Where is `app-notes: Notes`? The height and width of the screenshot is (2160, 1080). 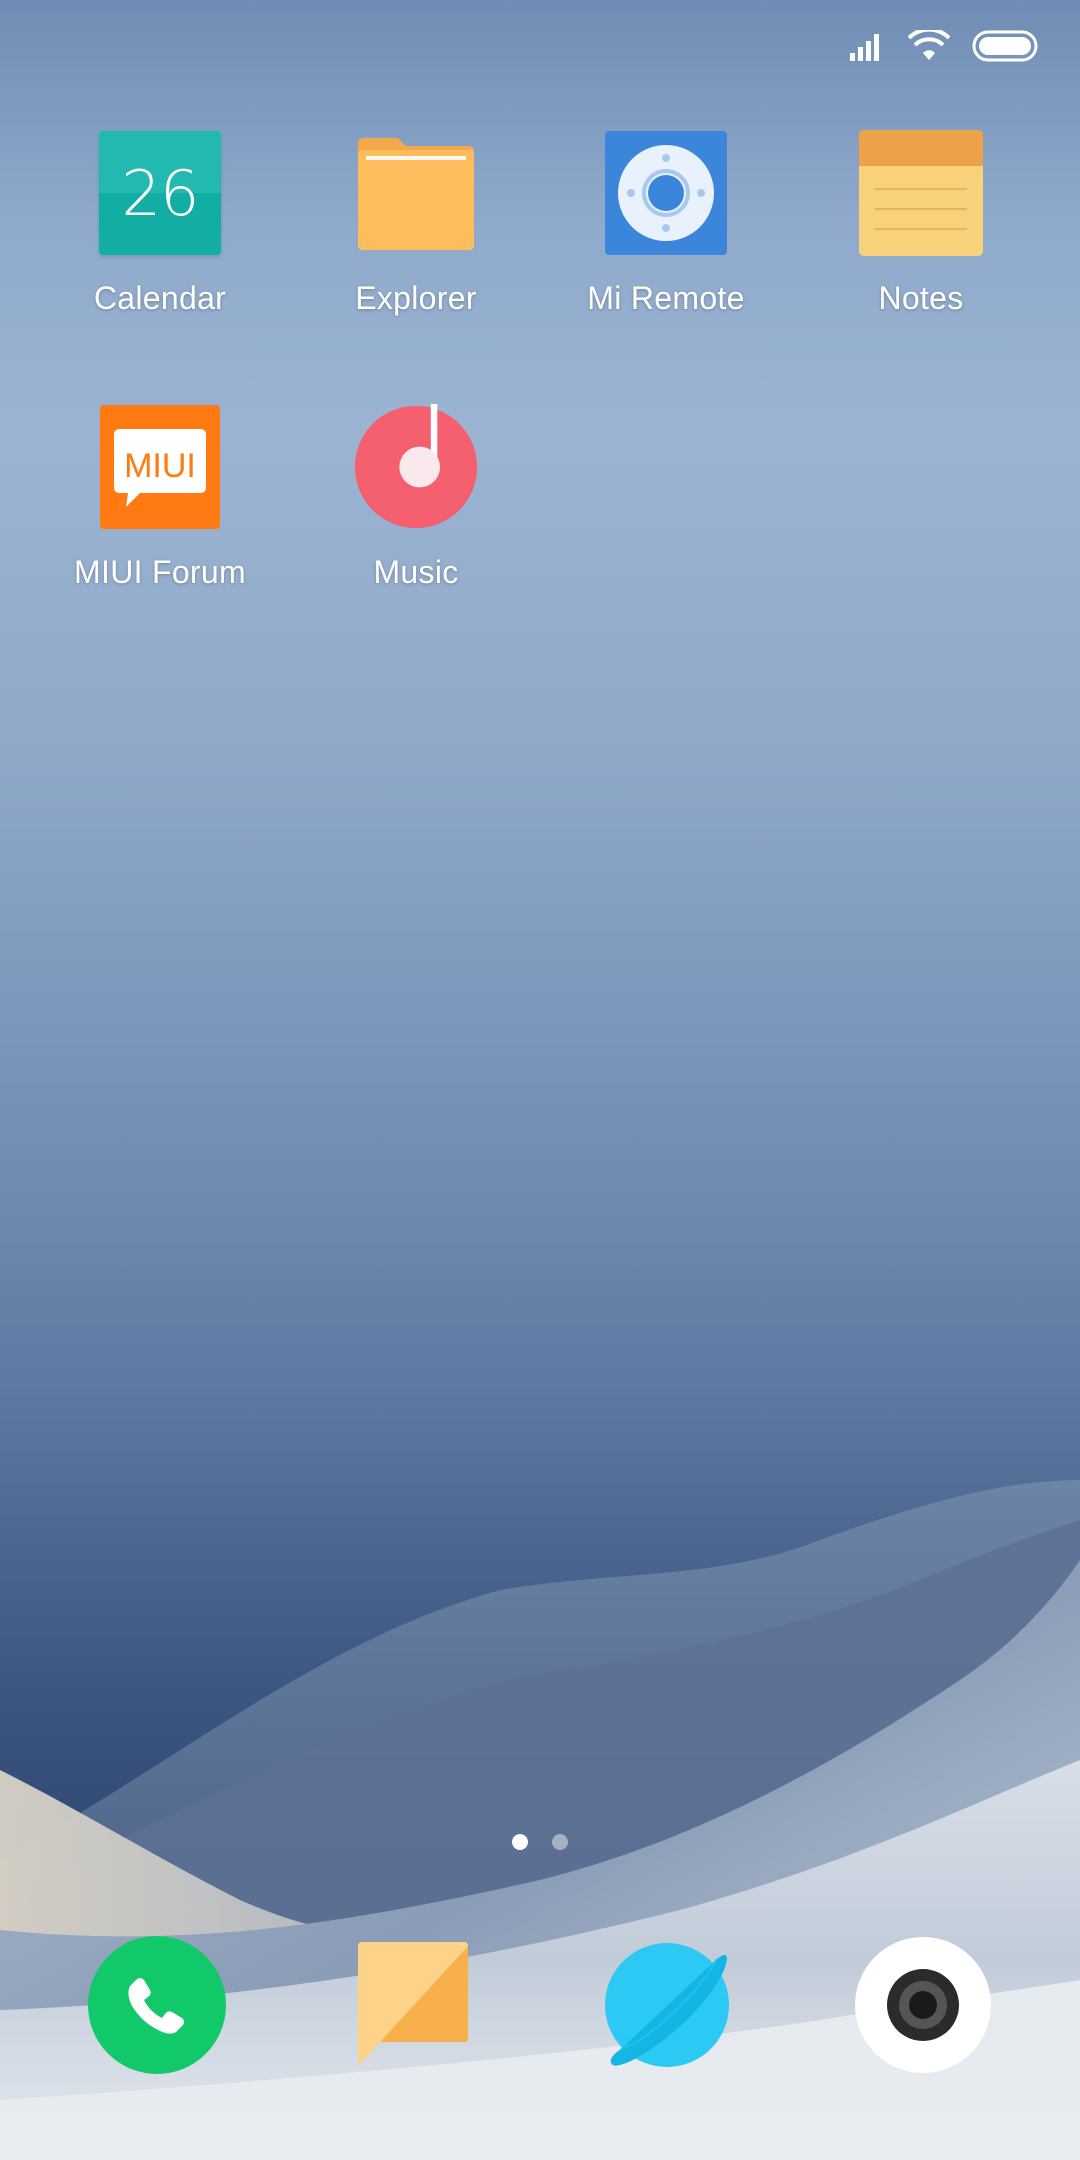 app-notes: Notes is located at coordinates (921, 223).